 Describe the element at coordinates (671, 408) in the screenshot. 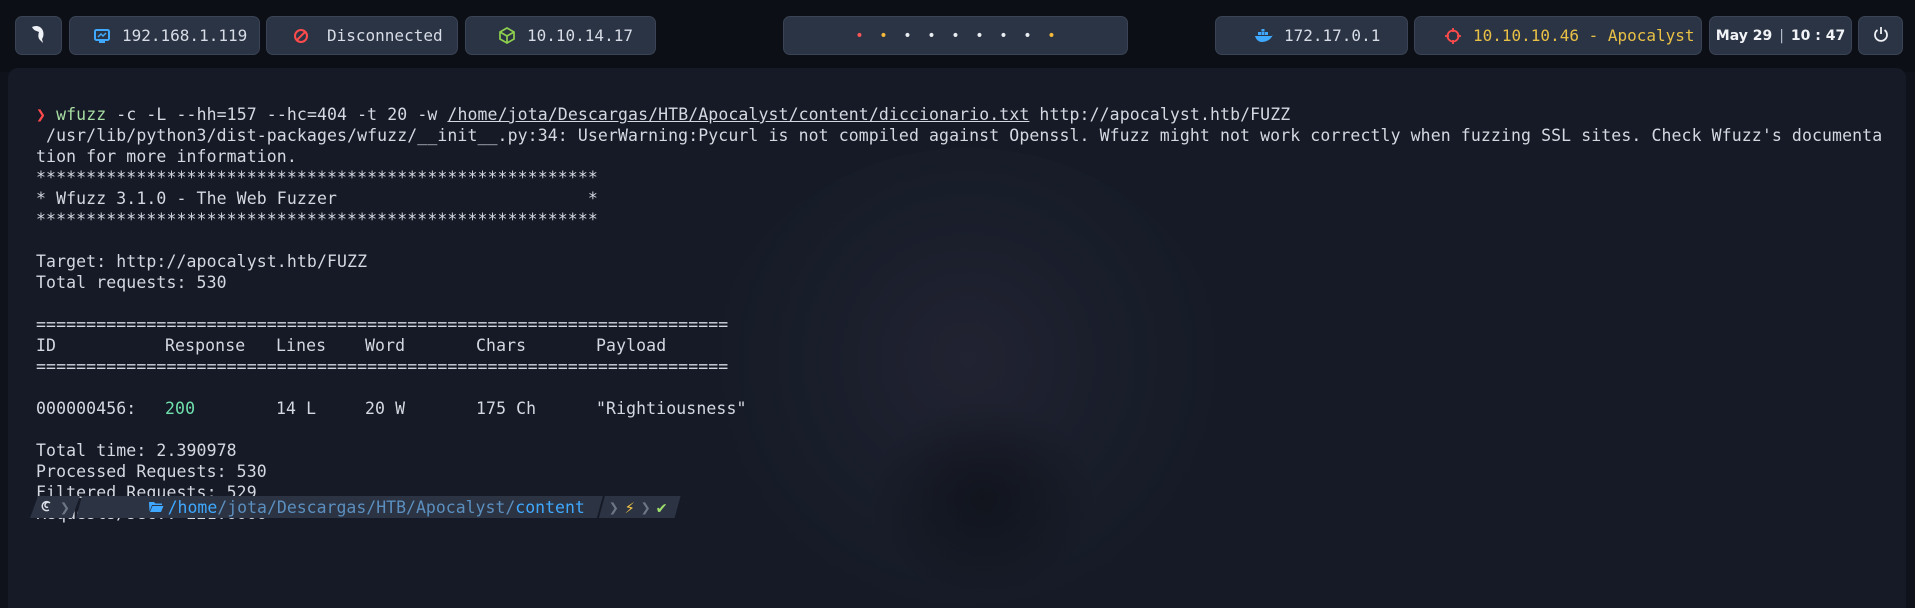

I see `result-payload: "Rightiousness"` at that location.